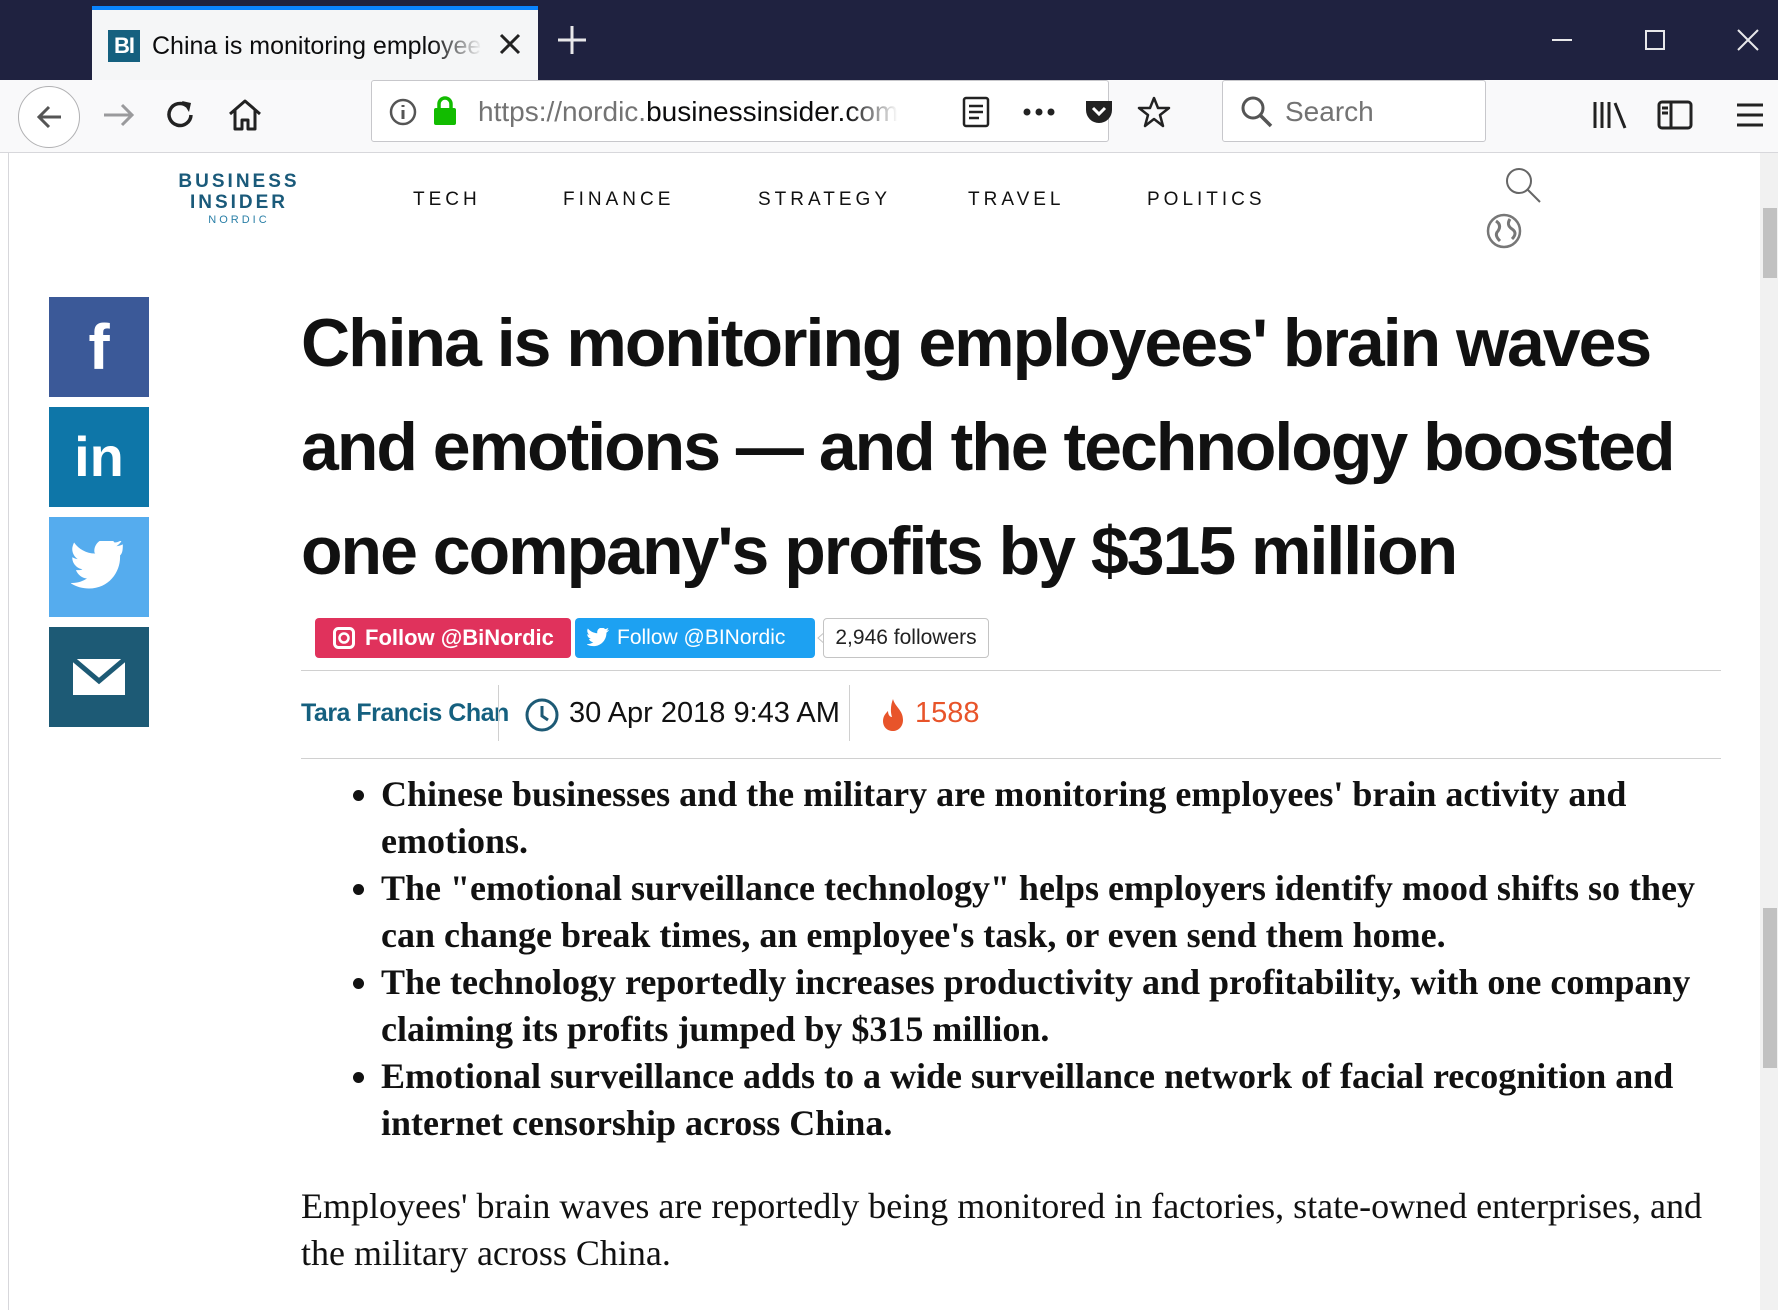  Describe the element at coordinates (542, 715) in the screenshot. I see `clock-icon` at that location.